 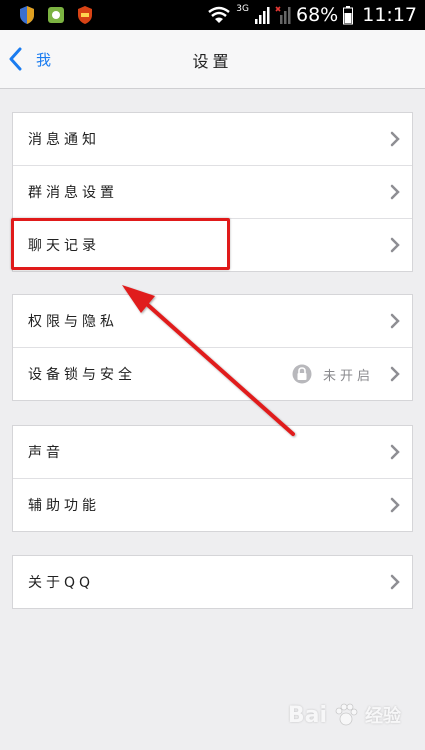 I want to click on watermark-suffix: 经验, so click(x=383, y=716).